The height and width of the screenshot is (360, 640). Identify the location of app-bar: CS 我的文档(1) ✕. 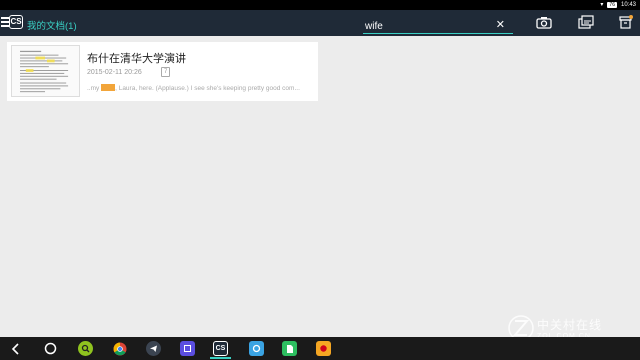
(320, 23).